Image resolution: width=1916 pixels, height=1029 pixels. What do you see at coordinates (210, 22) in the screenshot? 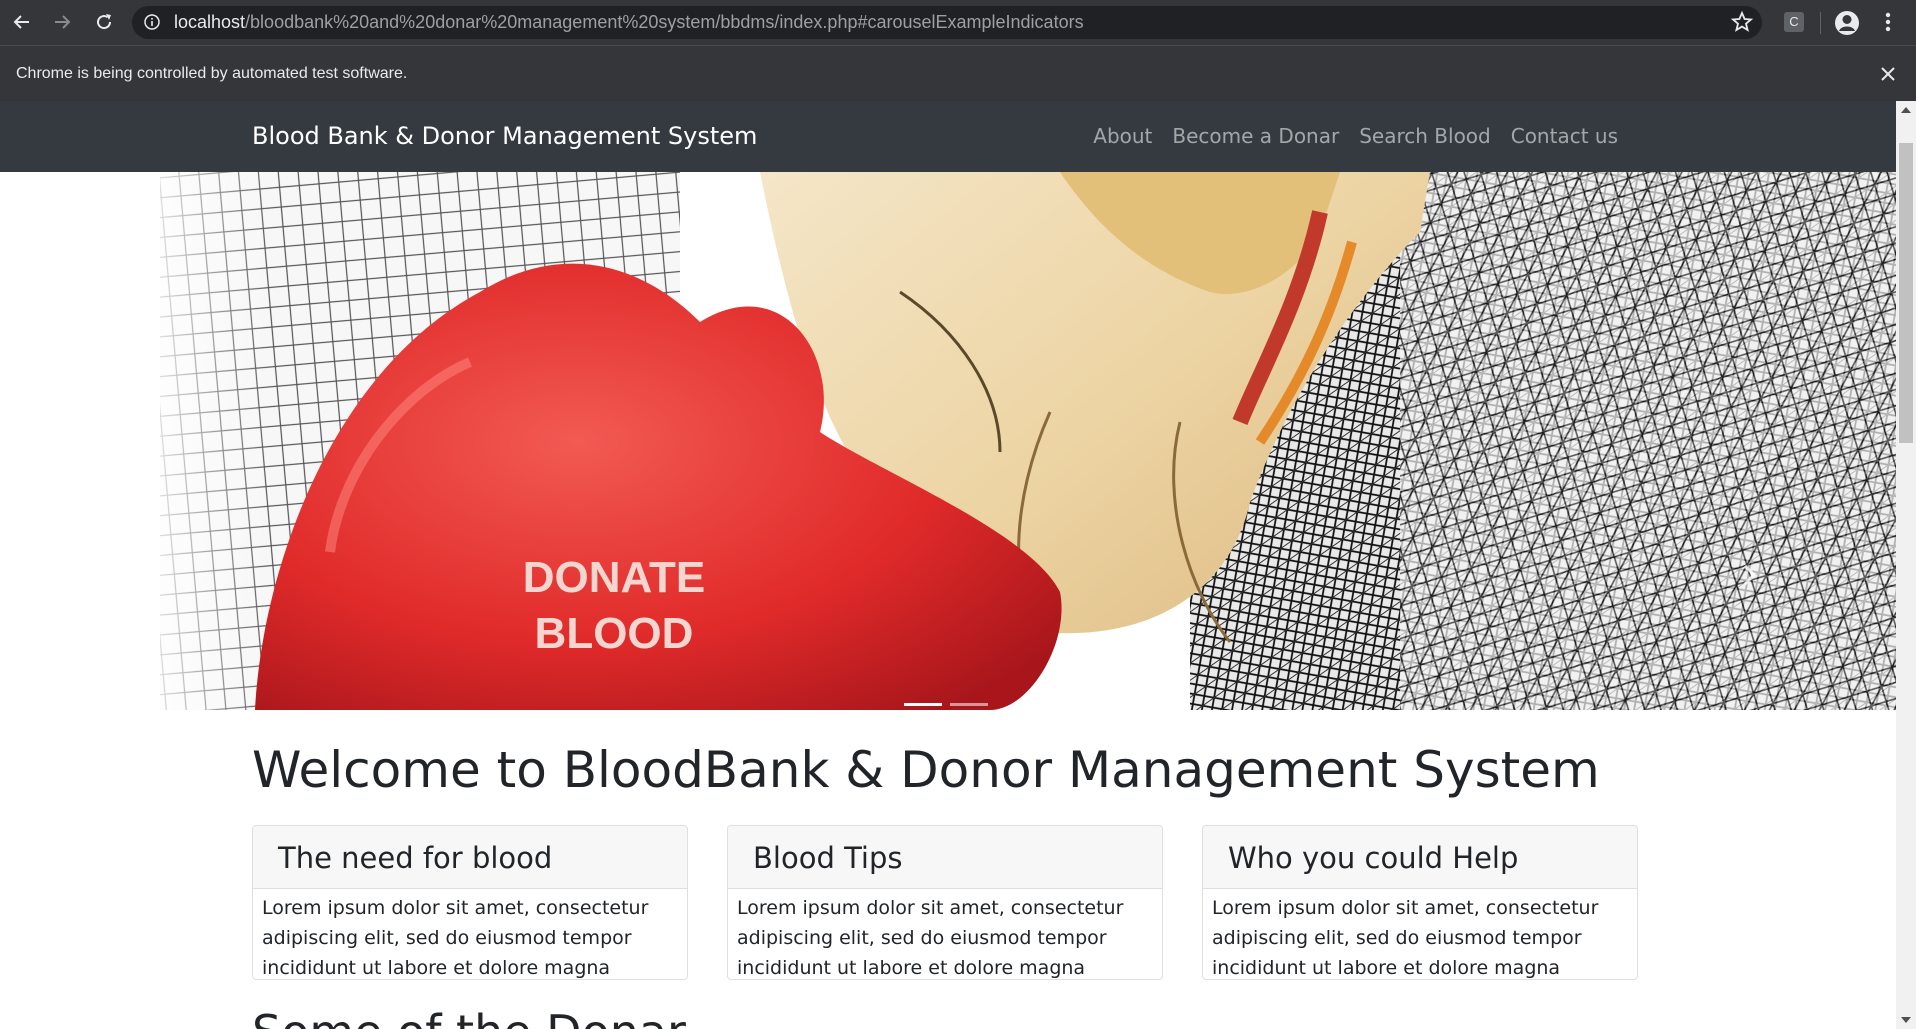
I see `url-host: localhost` at bounding box center [210, 22].